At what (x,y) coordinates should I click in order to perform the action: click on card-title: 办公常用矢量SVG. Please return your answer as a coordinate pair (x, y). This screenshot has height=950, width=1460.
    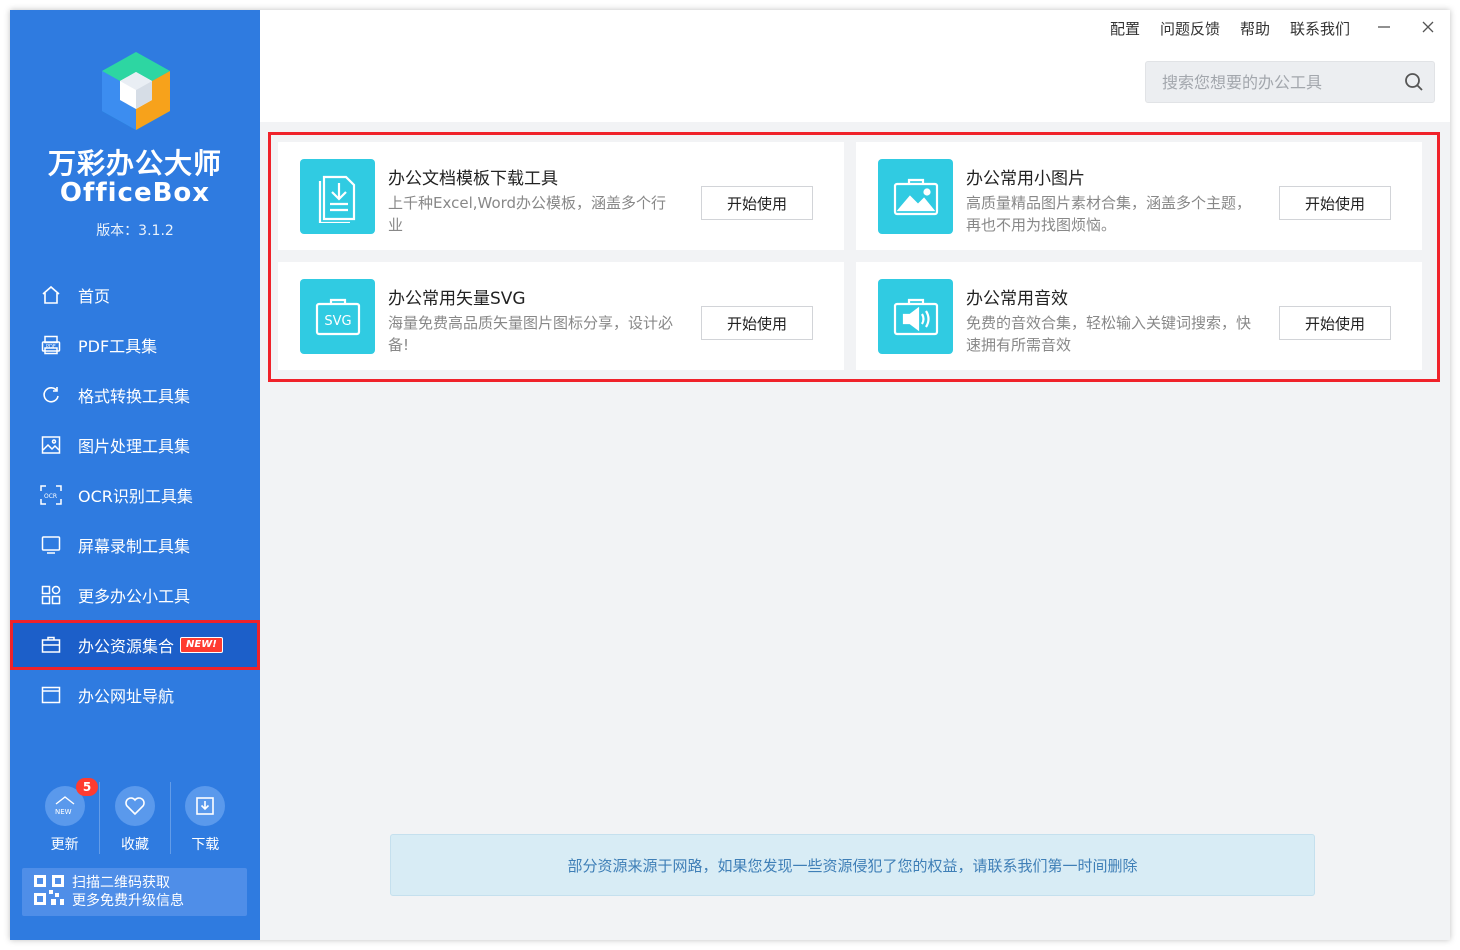
    Looking at the image, I should click on (457, 299).